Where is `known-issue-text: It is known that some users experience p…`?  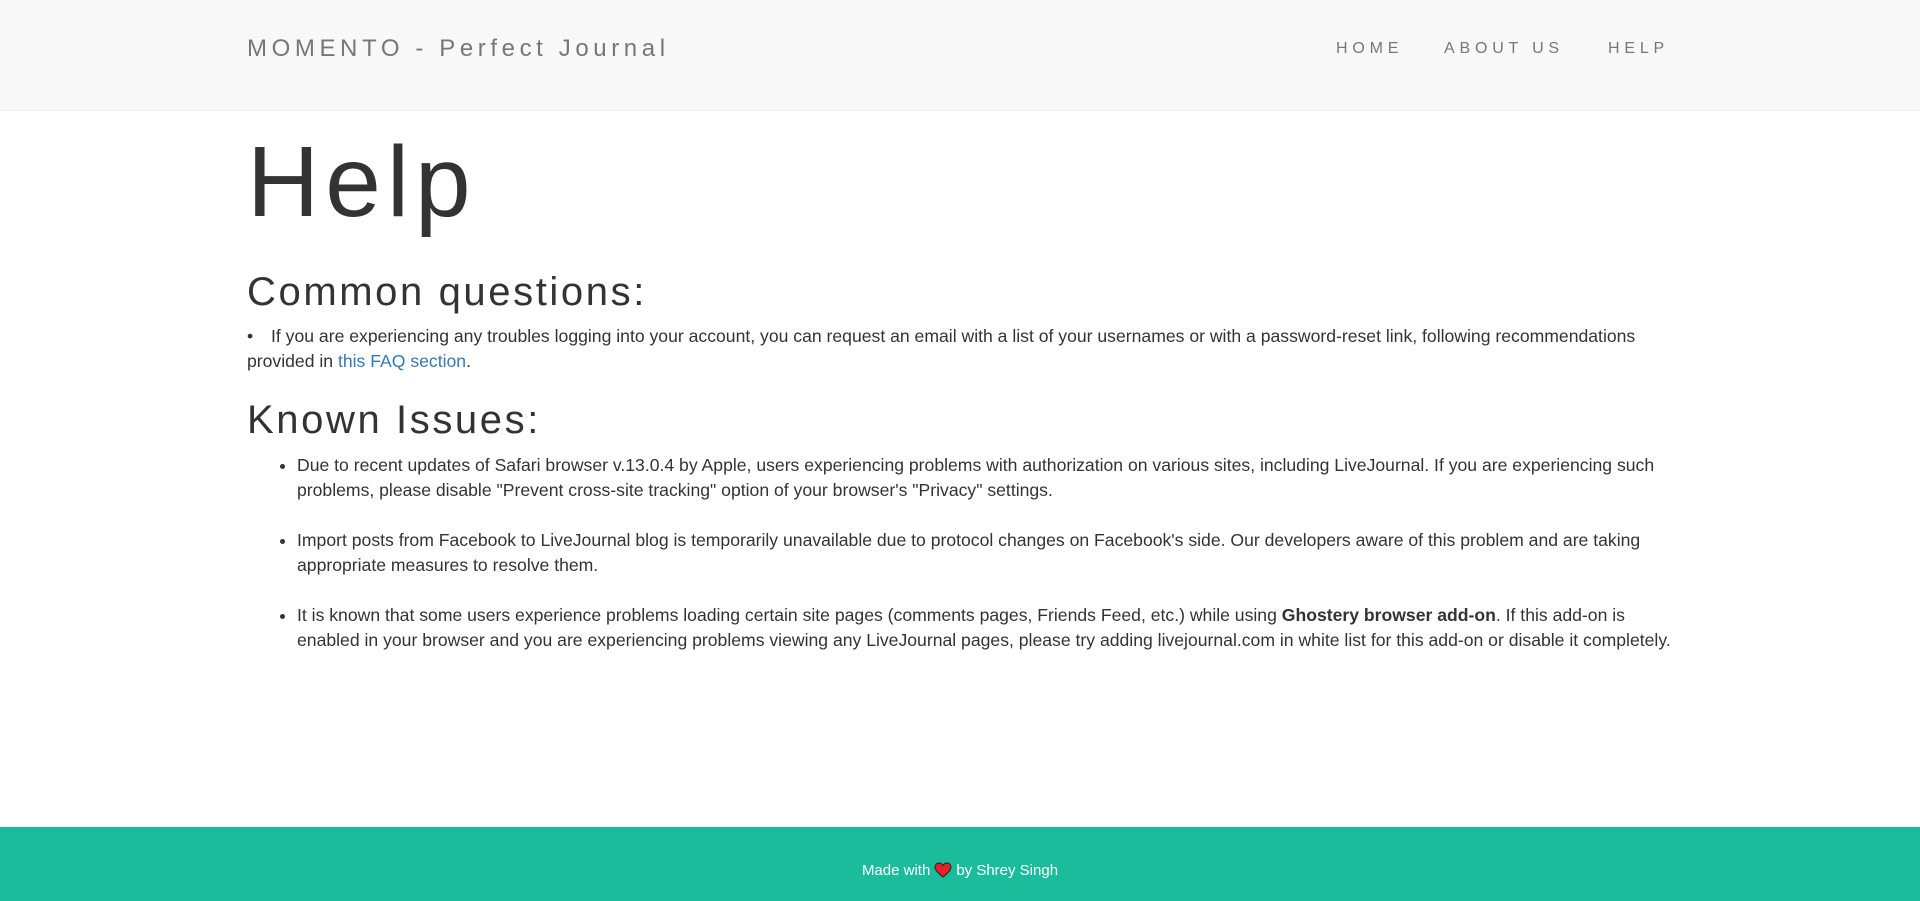
known-issue-text: It is known that some users experience p… is located at coordinates (787, 615).